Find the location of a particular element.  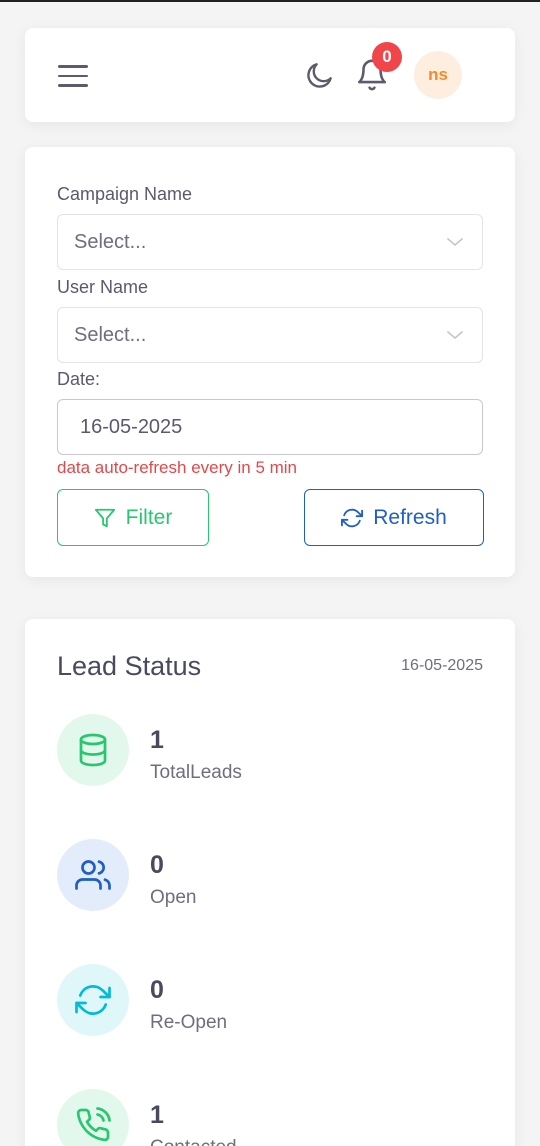

hamburger-menu-icon is located at coordinates (73, 76).